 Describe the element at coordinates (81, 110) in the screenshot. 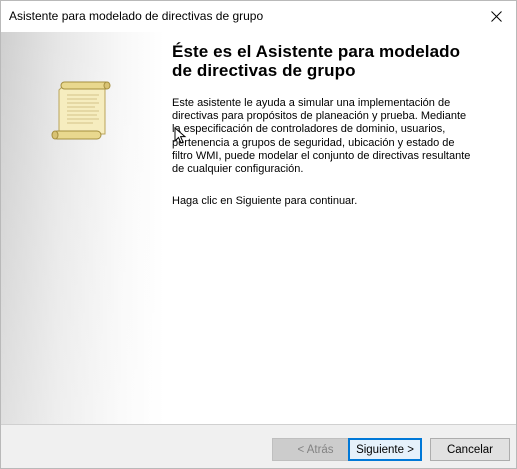

I see `scroll-icon` at that location.